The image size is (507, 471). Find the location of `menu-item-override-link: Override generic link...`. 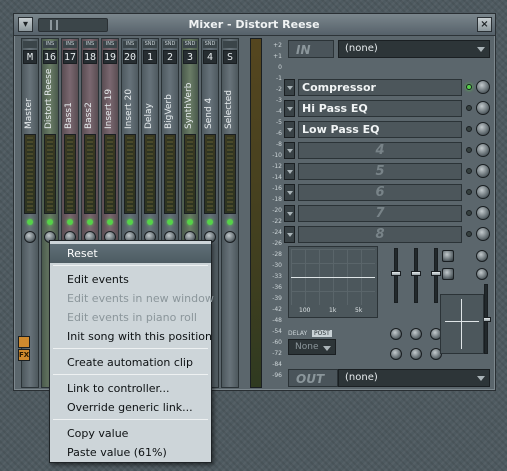

menu-item-override-link: Override generic link... is located at coordinates (130, 407).